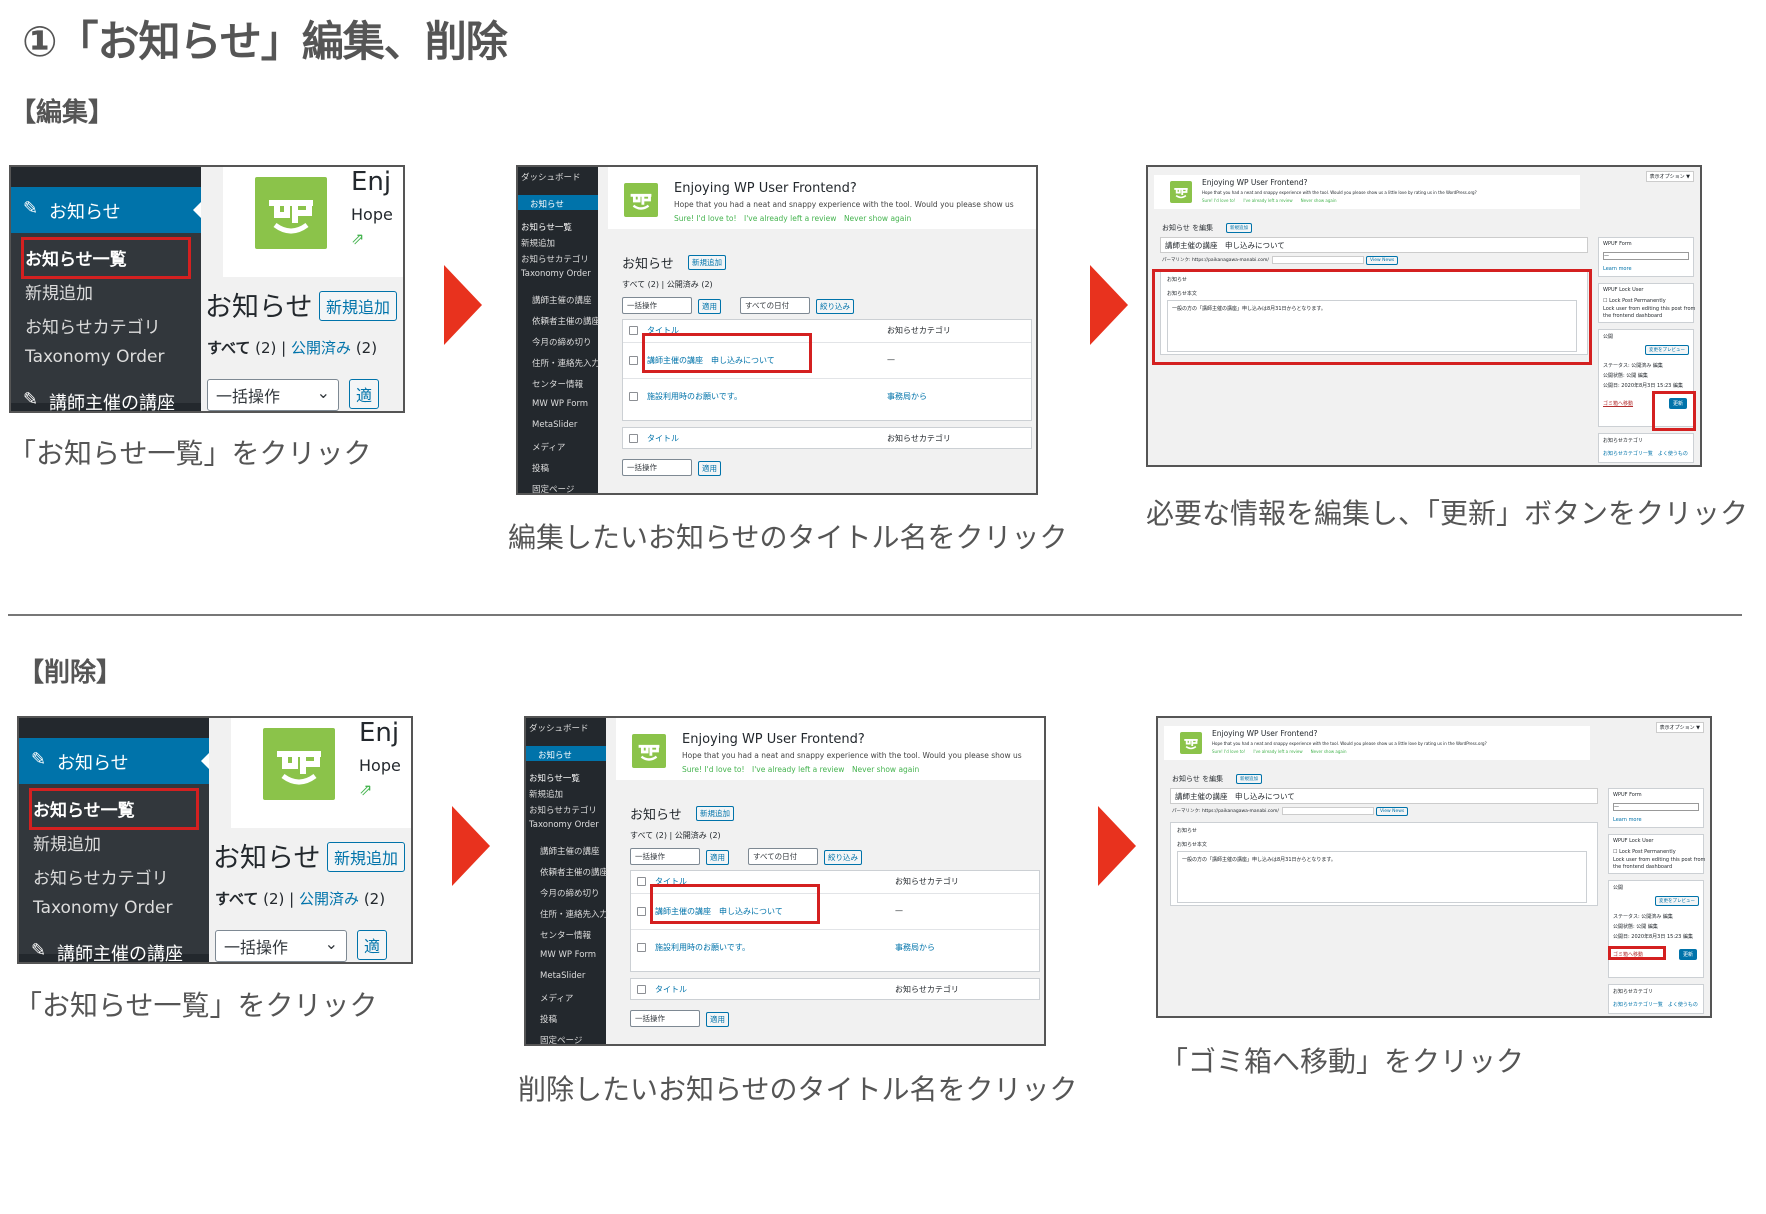  What do you see at coordinates (1617, 269) in the screenshot?
I see `learn-more-link: Learn more` at bounding box center [1617, 269].